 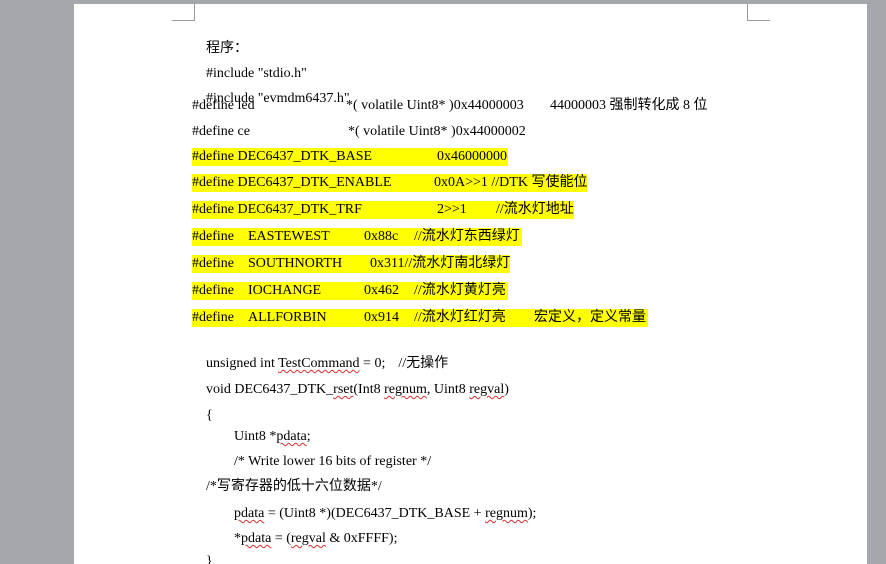 I want to click on code-line-highlighted: #define SOUTHNORTH 0x311//流水灯南北绿灯, so click(x=351, y=264).